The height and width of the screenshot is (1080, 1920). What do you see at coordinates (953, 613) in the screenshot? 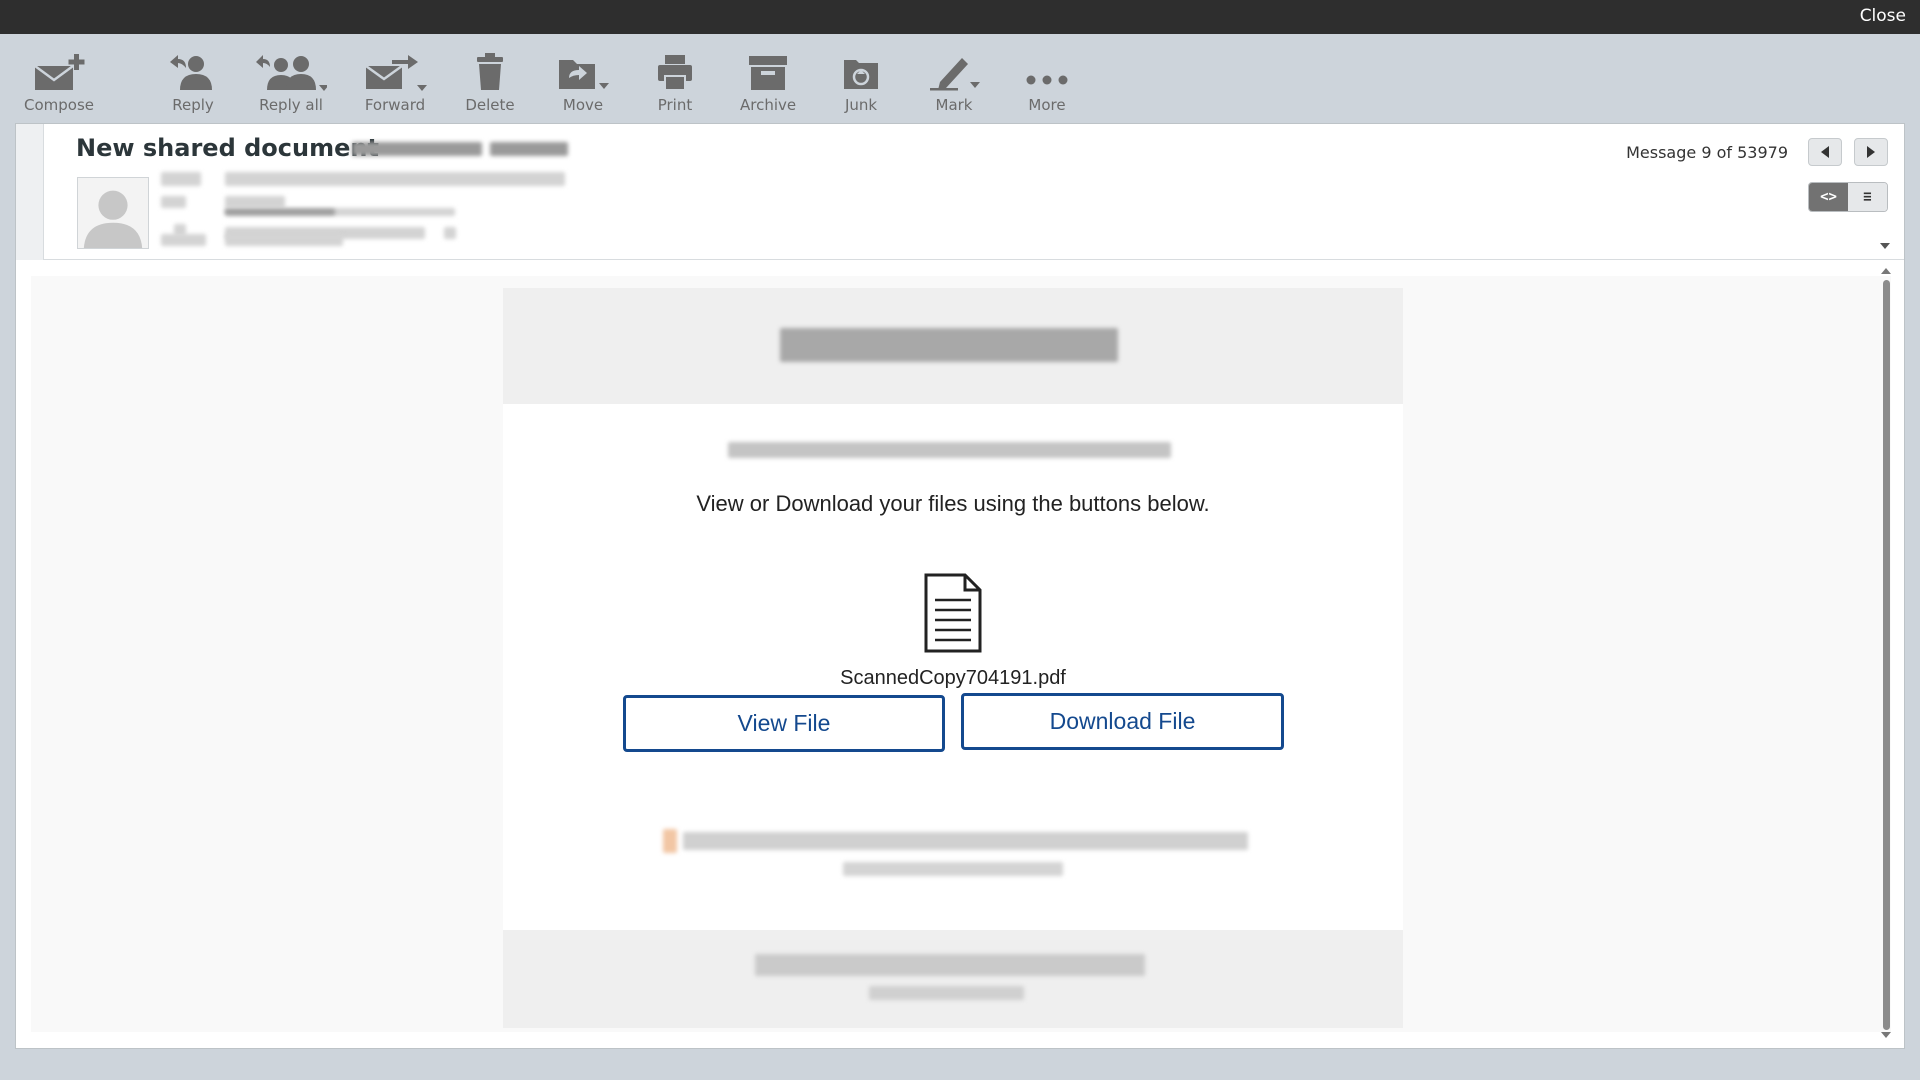
I see `document-icon` at bounding box center [953, 613].